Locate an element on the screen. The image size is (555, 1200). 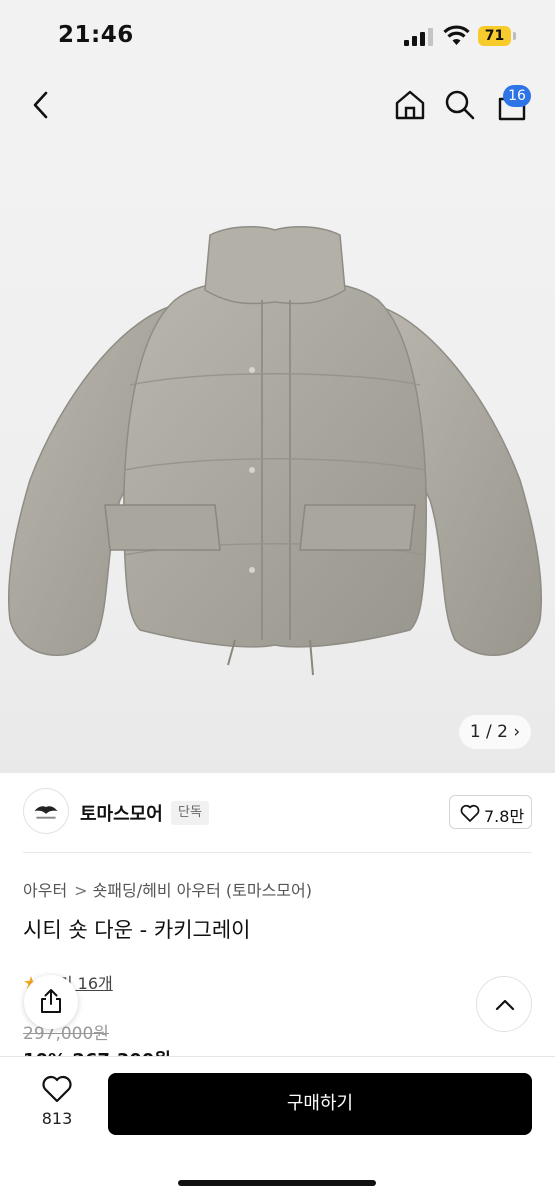
brand-like-button: 7.8만 is located at coordinates (490, 812).